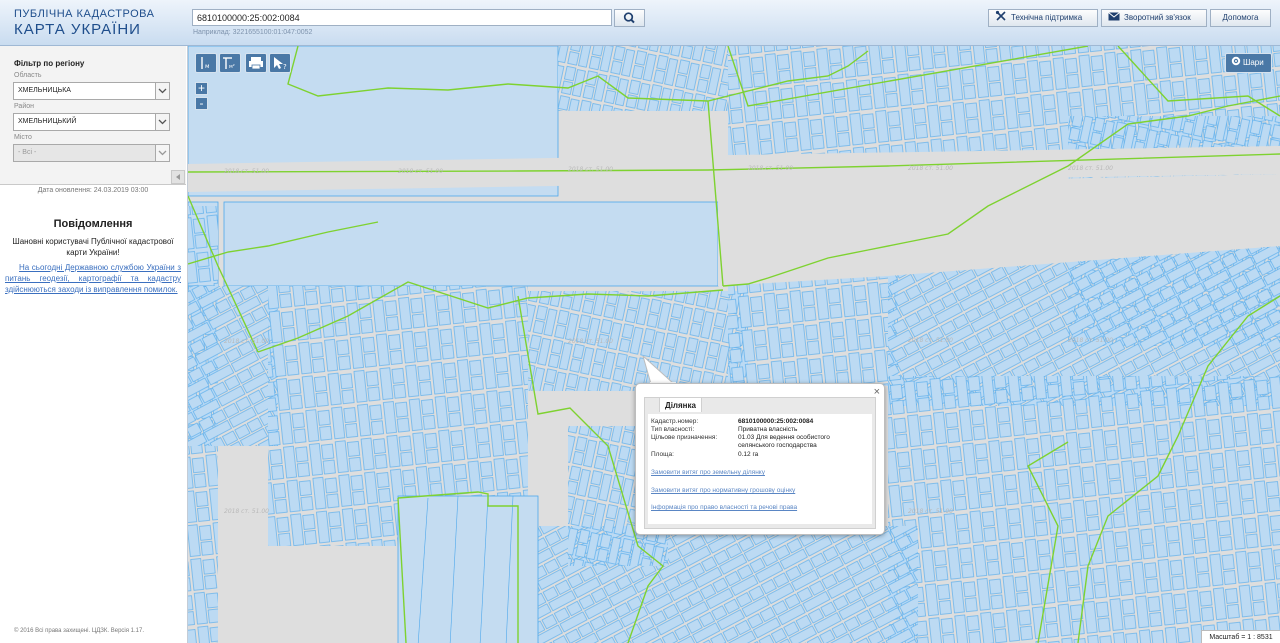 The width and height of the screenshot is (1280, 643). I want to click on misto-select: - Всі -, so click(91, 153).